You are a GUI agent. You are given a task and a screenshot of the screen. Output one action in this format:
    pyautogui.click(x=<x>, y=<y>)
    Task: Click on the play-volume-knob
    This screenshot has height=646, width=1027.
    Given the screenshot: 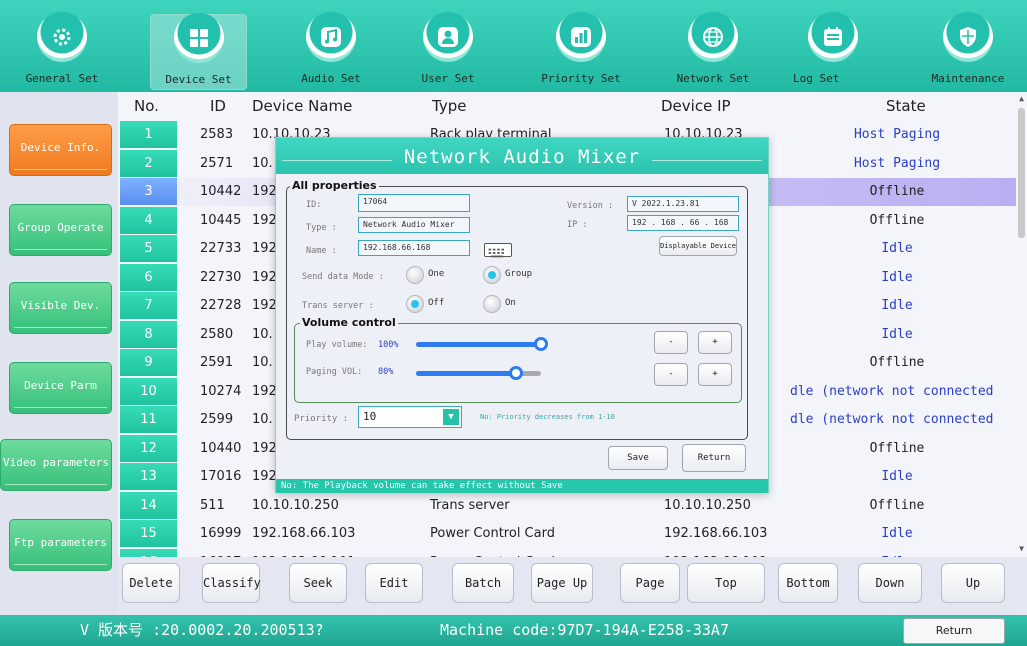 What is the action you would take?
    pyautogui.click(x=541, y=344)
    